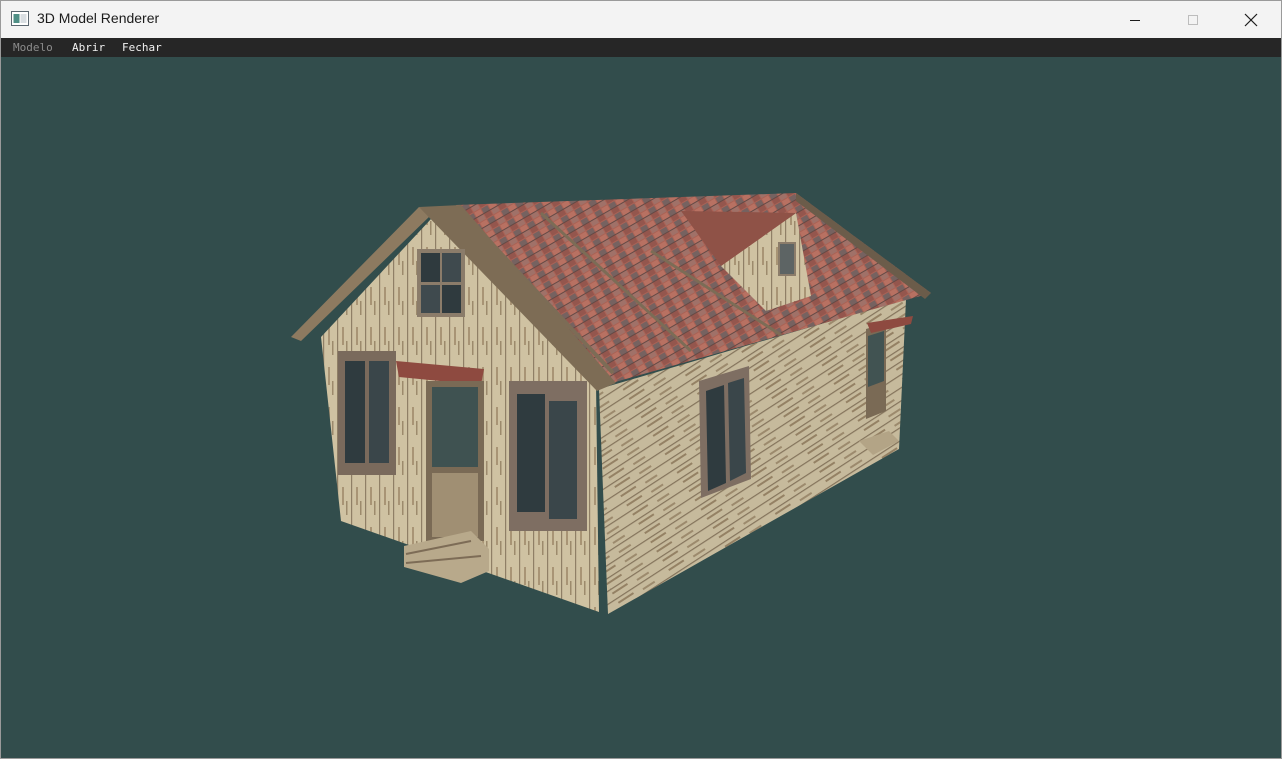 Image resolution: width=1282 pixels, height=759 pixels. I want to click on app-icon, so click(20, 18).